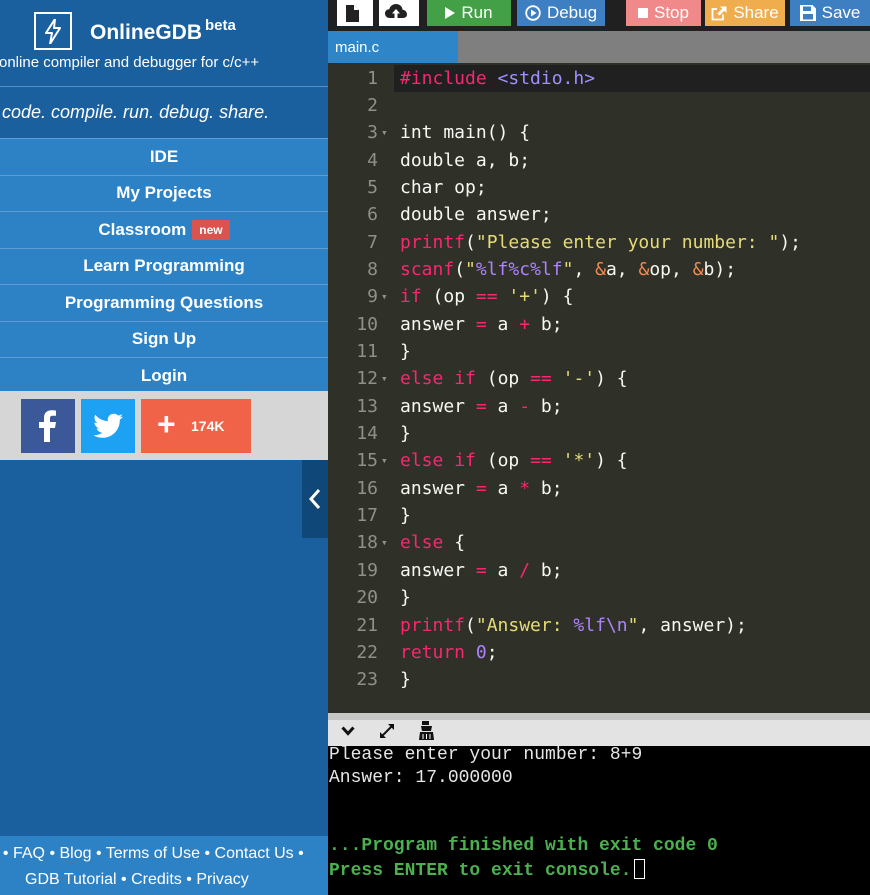 This screenshot has width=870, height=895. What do you see at coordinates (427, 731) in the screenshot?
I see `clear-console-icon` at bounding box center [427, 731].